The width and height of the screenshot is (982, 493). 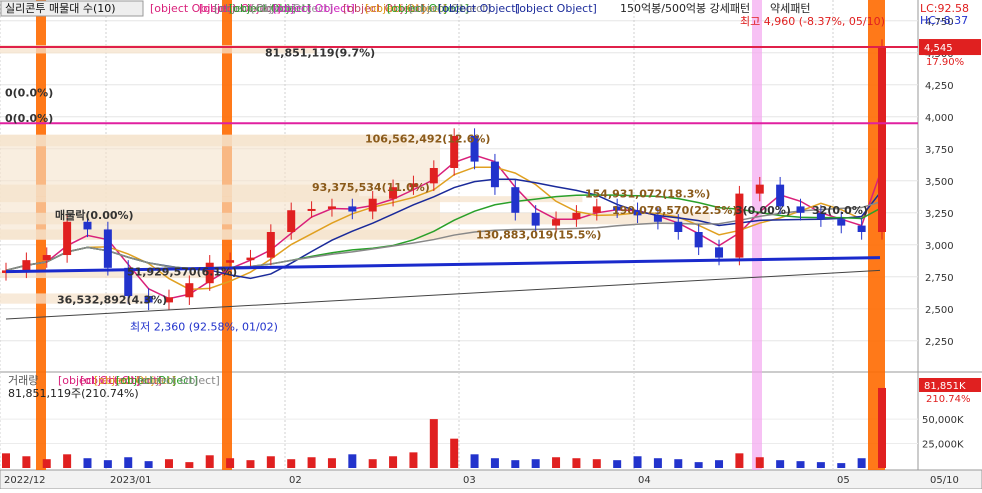 I want to click on annotation-vp_32: 32(0.0%), so click(x=840, y=210).